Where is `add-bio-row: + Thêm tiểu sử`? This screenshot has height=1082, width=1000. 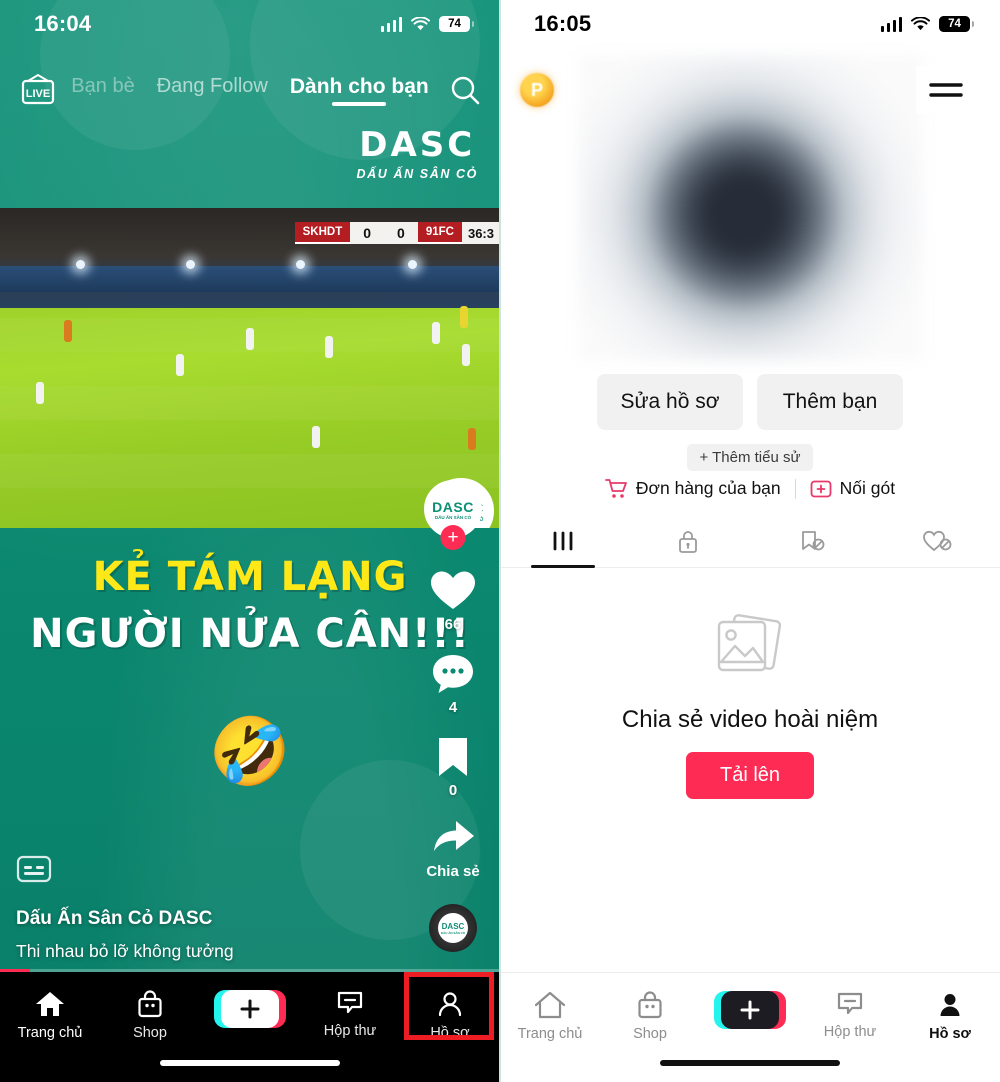
add-bio-row: + Thêm tiểu sử is located at coordinates (750, 457).